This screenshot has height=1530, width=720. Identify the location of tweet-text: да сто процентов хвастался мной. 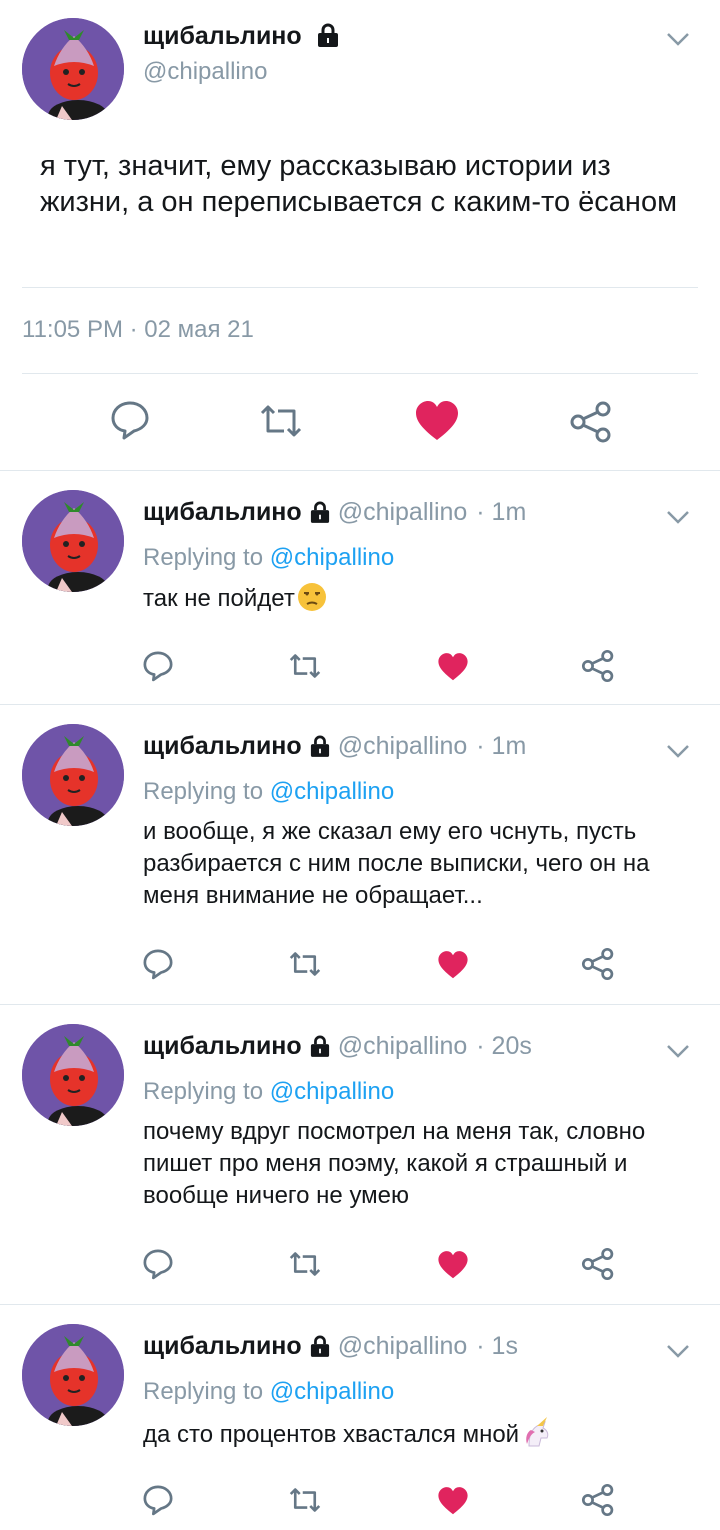
(423, 1436).